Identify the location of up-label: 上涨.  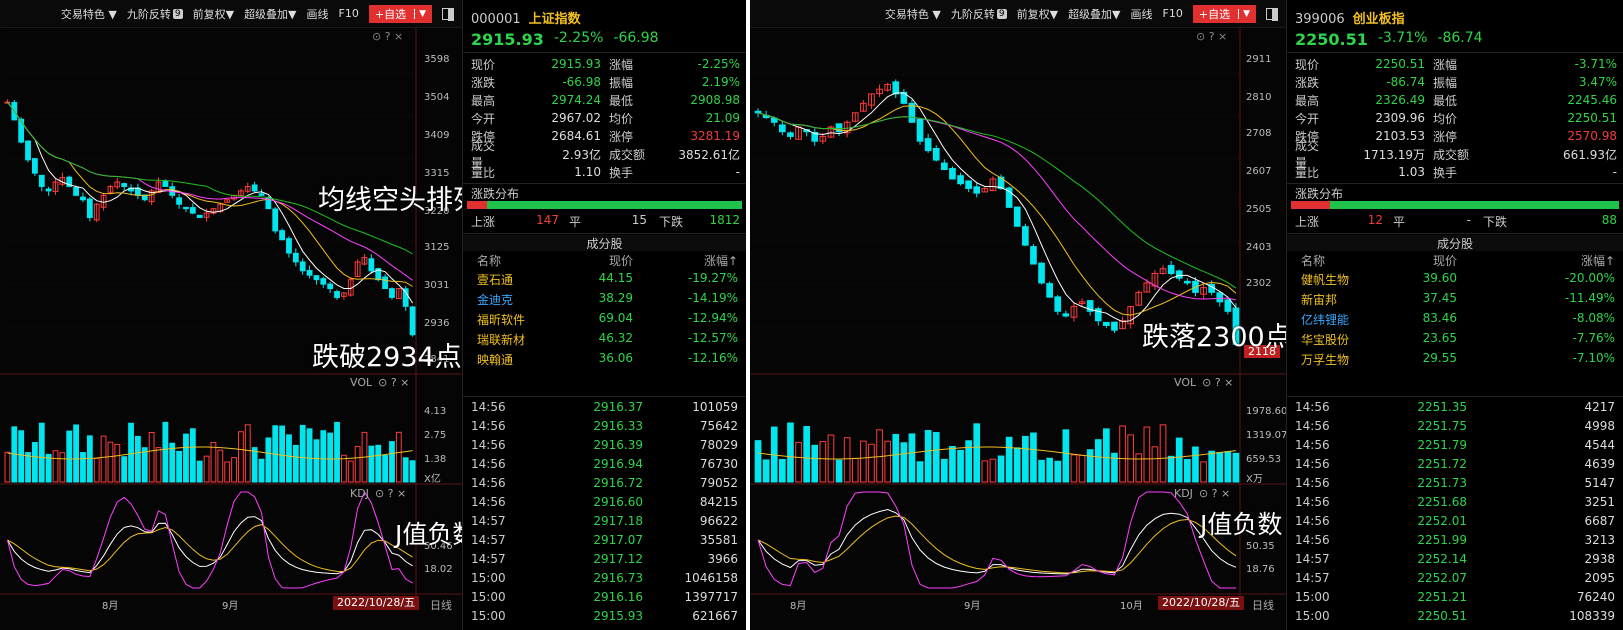
(1307, 222).